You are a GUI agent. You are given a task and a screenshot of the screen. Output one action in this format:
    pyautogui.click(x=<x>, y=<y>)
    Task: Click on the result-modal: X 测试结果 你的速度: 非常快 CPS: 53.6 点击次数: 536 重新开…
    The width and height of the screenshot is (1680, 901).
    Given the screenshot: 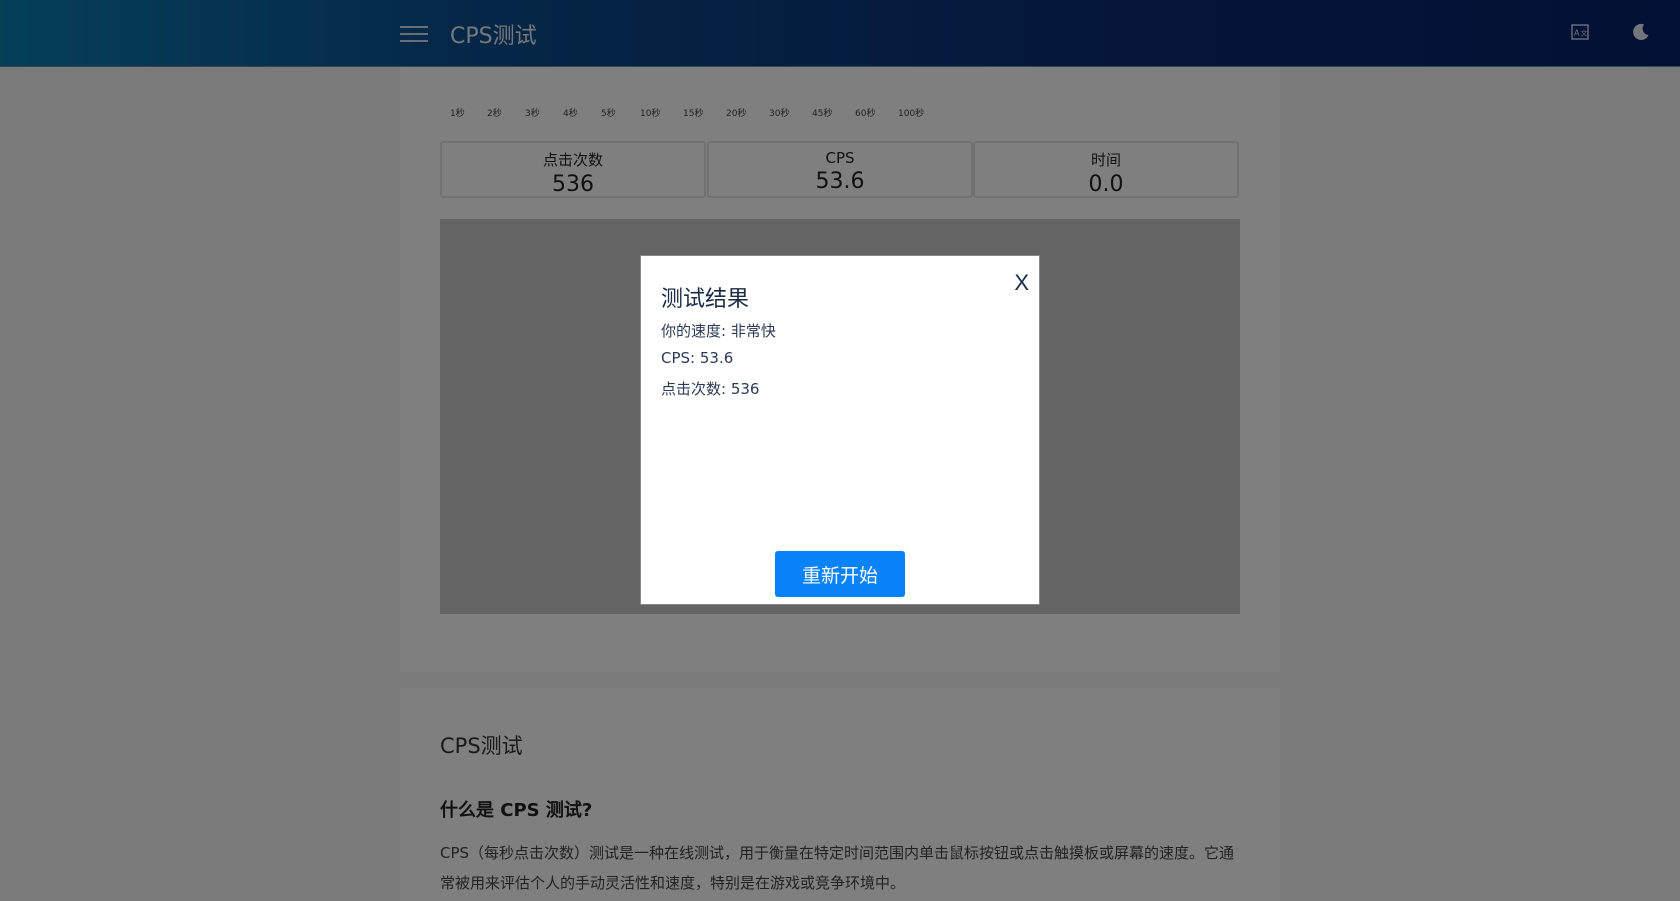 What is the action you would take?
    pyautogui.click(x=840, y=430)
    